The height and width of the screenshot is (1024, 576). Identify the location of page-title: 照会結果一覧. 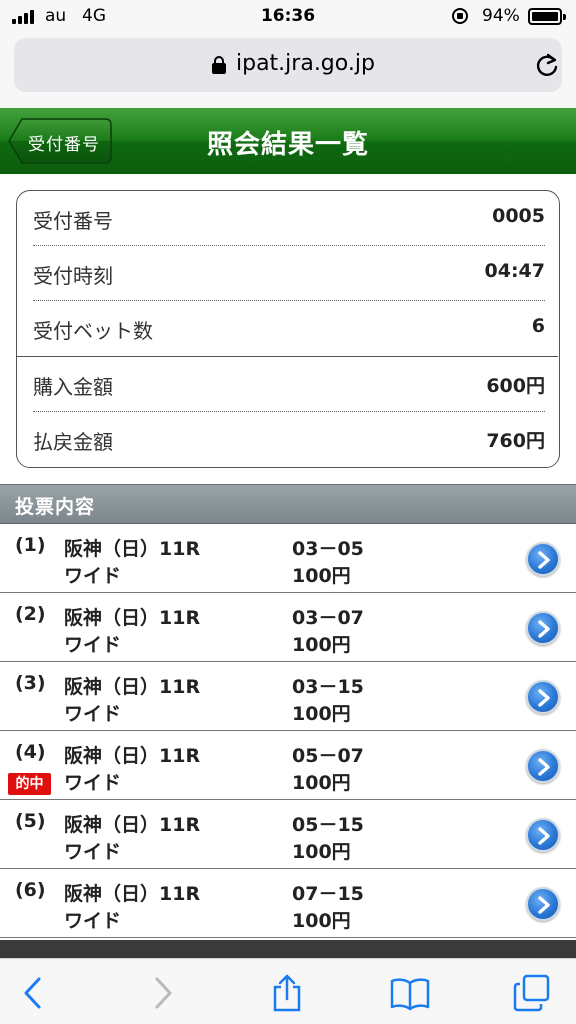
(287, 145).